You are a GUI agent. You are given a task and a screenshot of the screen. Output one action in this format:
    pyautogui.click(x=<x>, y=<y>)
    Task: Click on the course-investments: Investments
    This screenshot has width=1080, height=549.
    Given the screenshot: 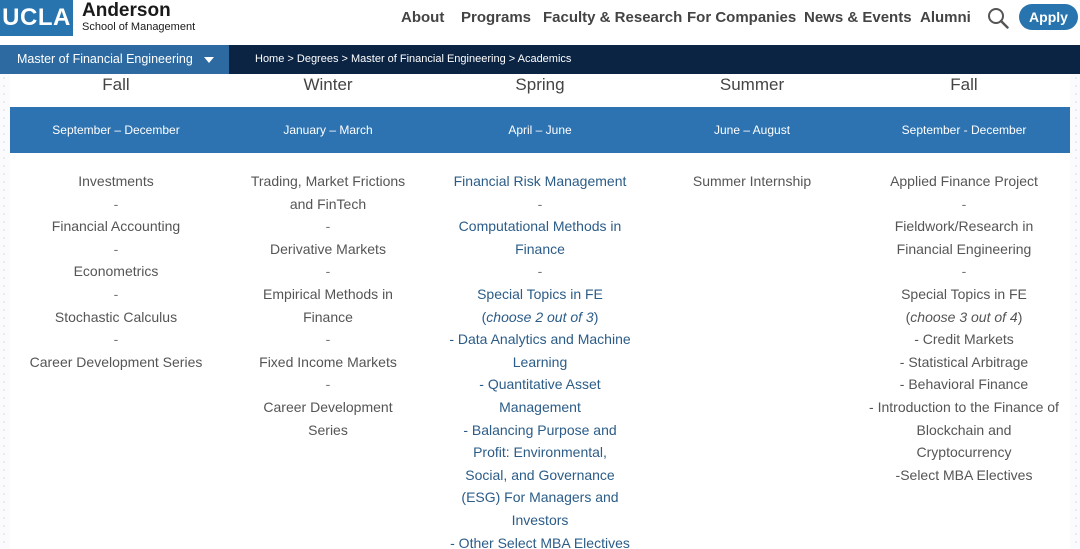 What is the action you would take?
    pyautogui.click(x=116, y=181)
    